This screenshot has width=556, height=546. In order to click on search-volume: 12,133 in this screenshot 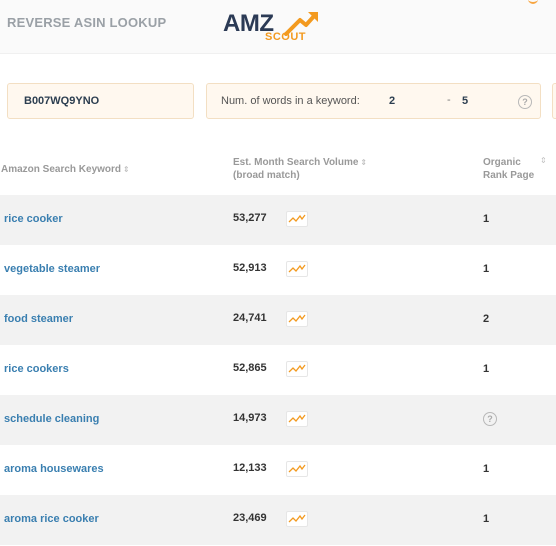, I will do `click(250, 468)`.